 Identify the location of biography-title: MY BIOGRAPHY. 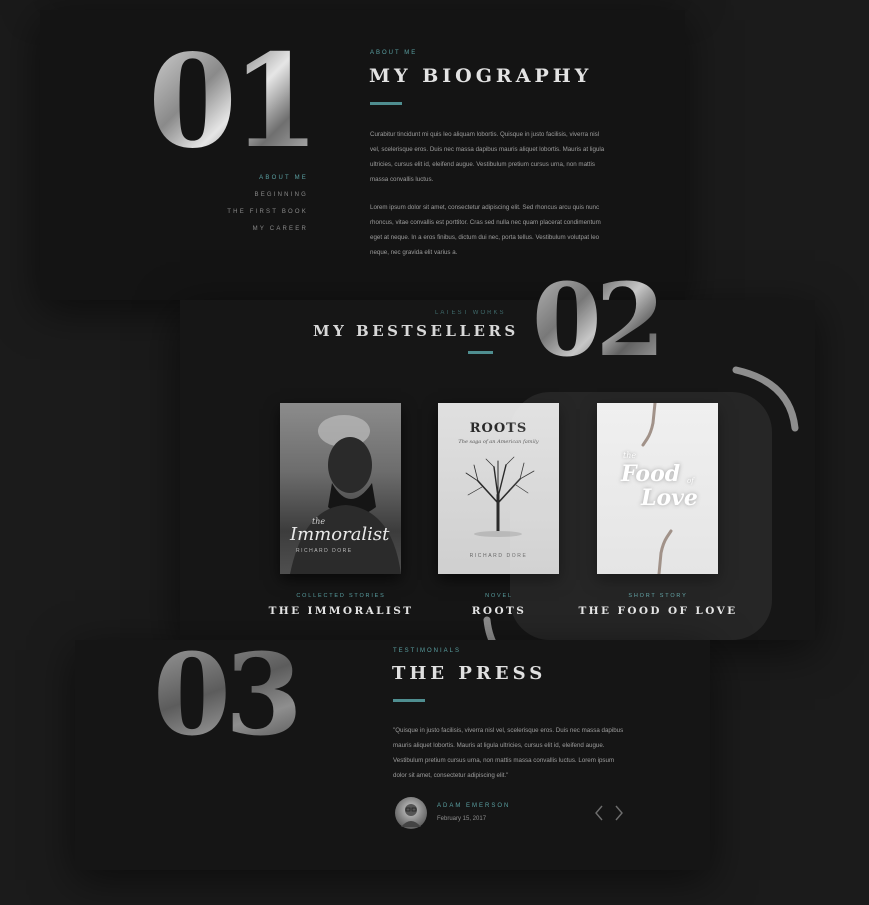
(481, 76).